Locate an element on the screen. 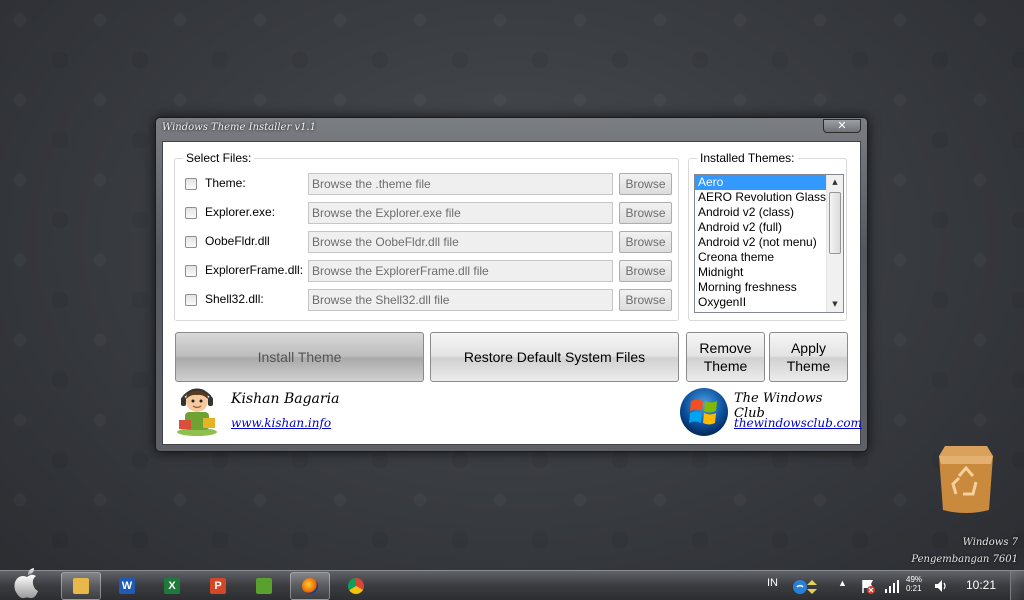 The image size is (1024, 600). restore-default-label: Restore Default System Files is located at coordinates (554, 357).